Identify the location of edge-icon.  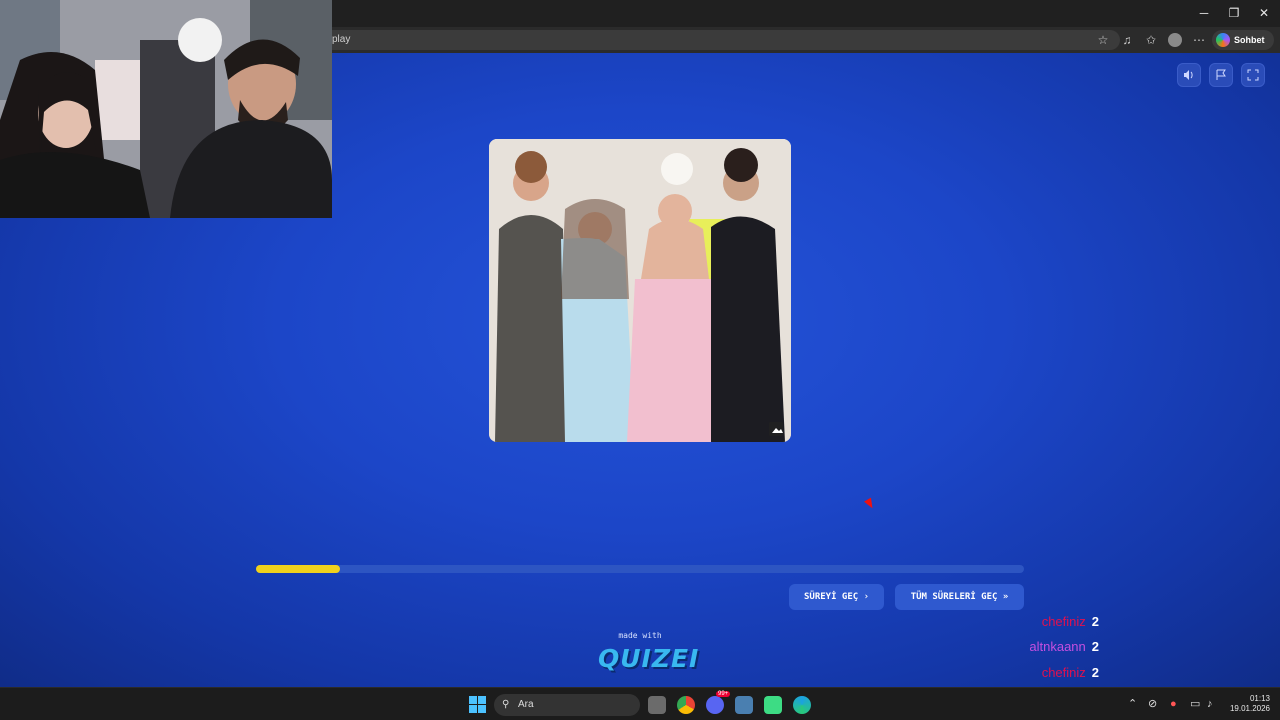
(802, 705).